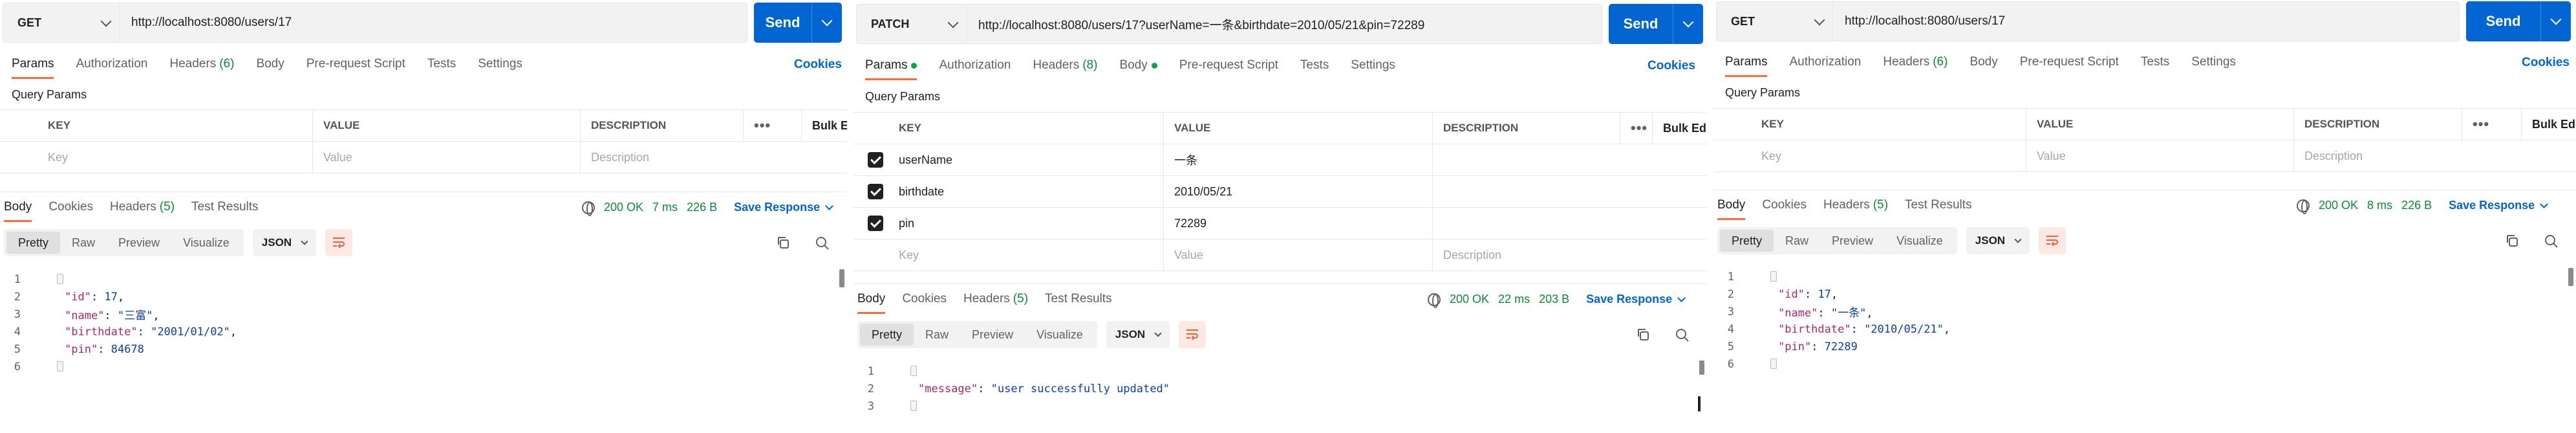 The height and width of the screenshot is (433, 2576). Describe the element at coordinates (2146, 21) in the screenshot. I see `url-input: http://localhost:8080/users/17` at that location.